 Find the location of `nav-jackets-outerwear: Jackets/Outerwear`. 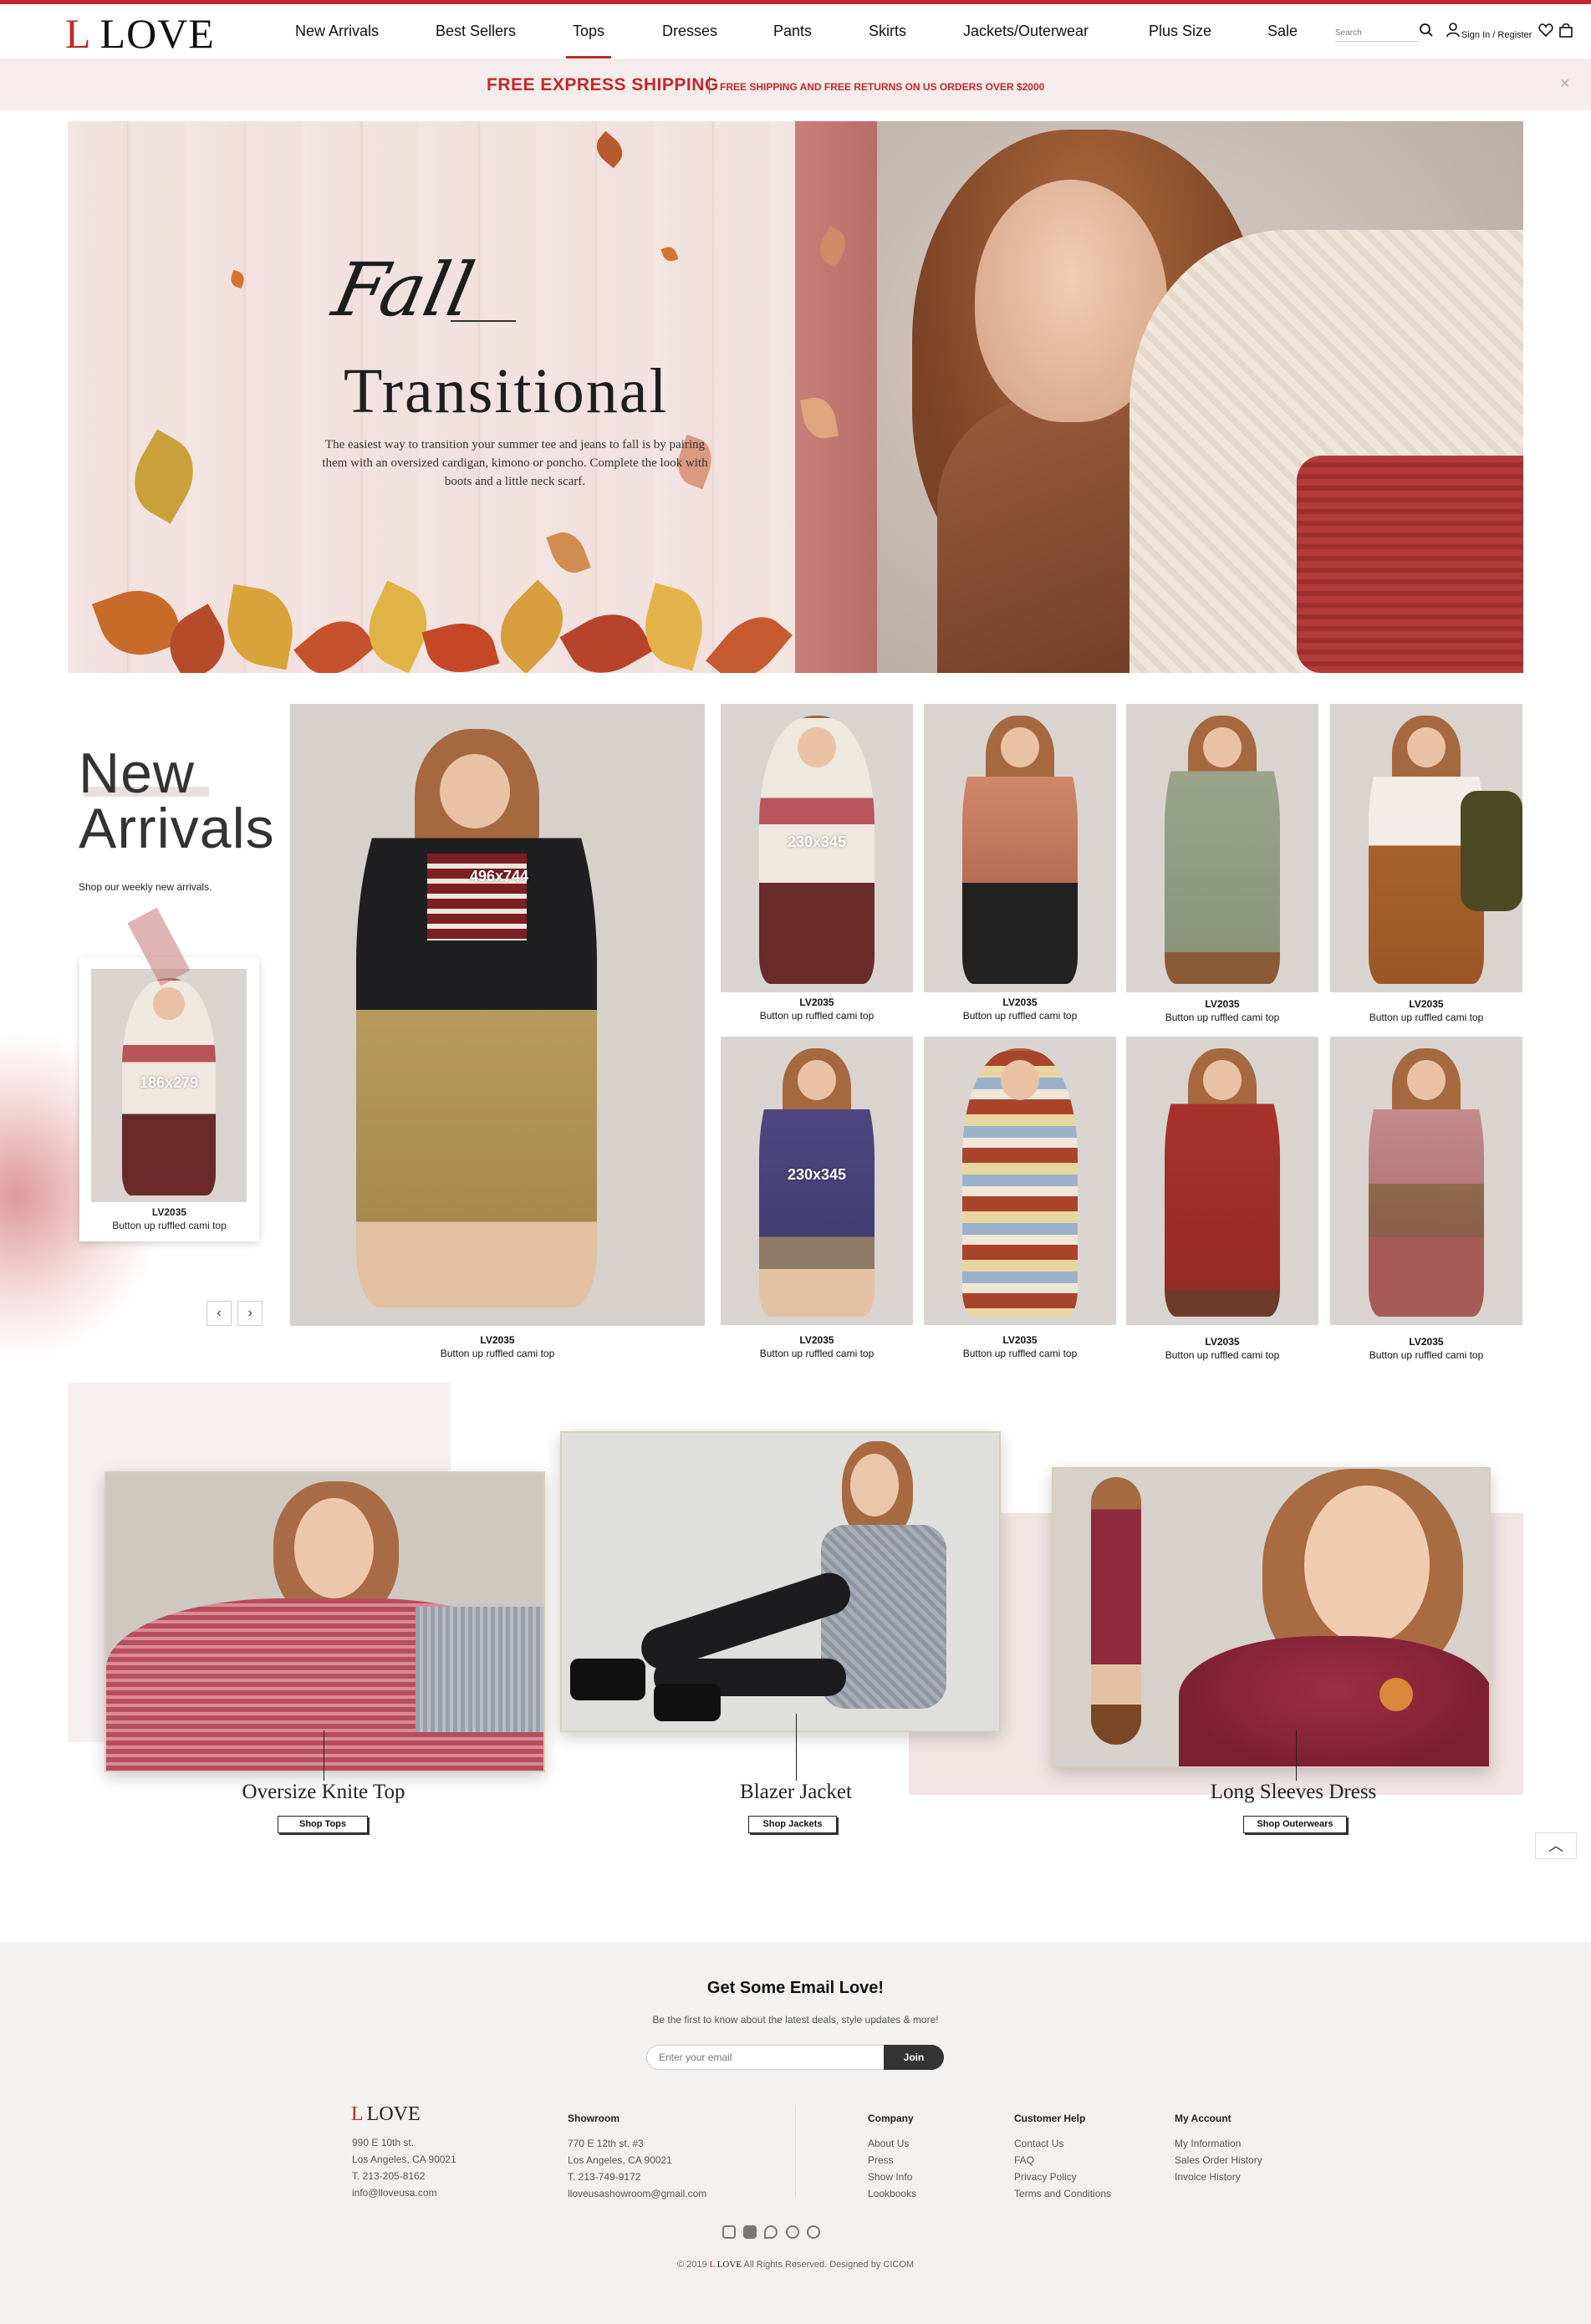

nav-jackets-outerwear: Jackets/Outerwear is located at coordinates (1026, 31).